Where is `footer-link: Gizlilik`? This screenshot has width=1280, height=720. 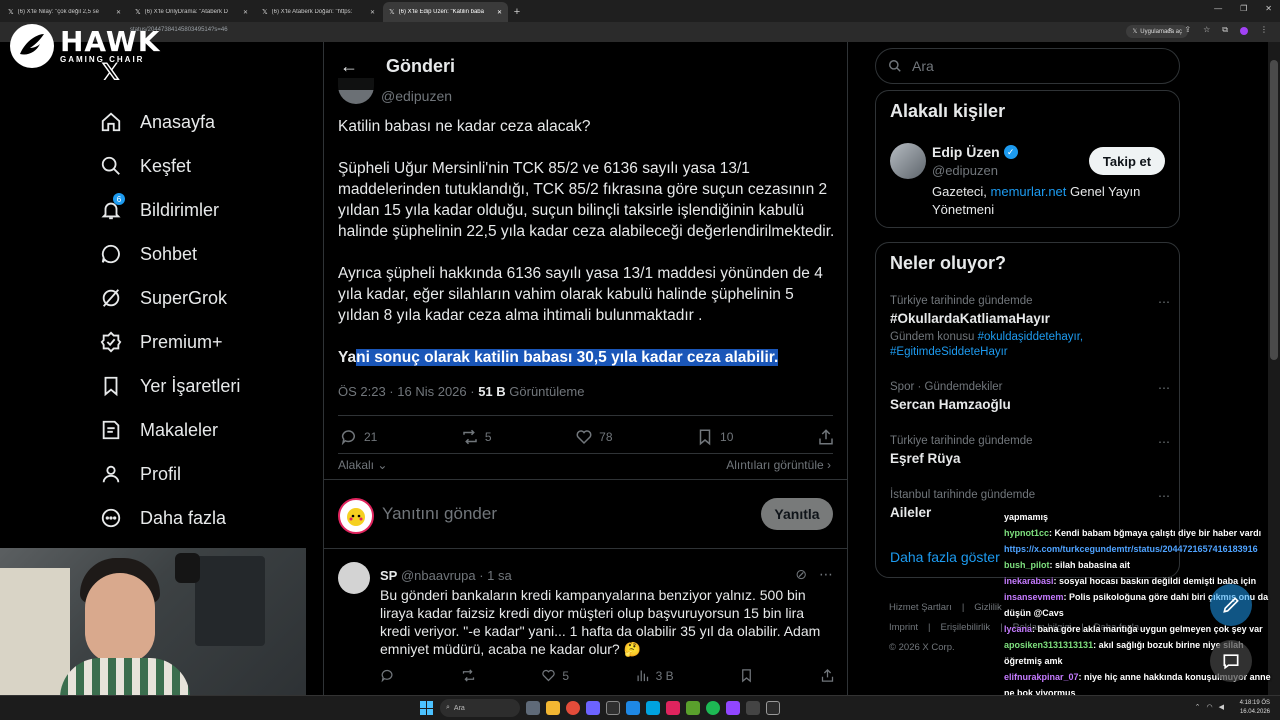 footer-link: Gizlilik is located at coordinates (987, 607).